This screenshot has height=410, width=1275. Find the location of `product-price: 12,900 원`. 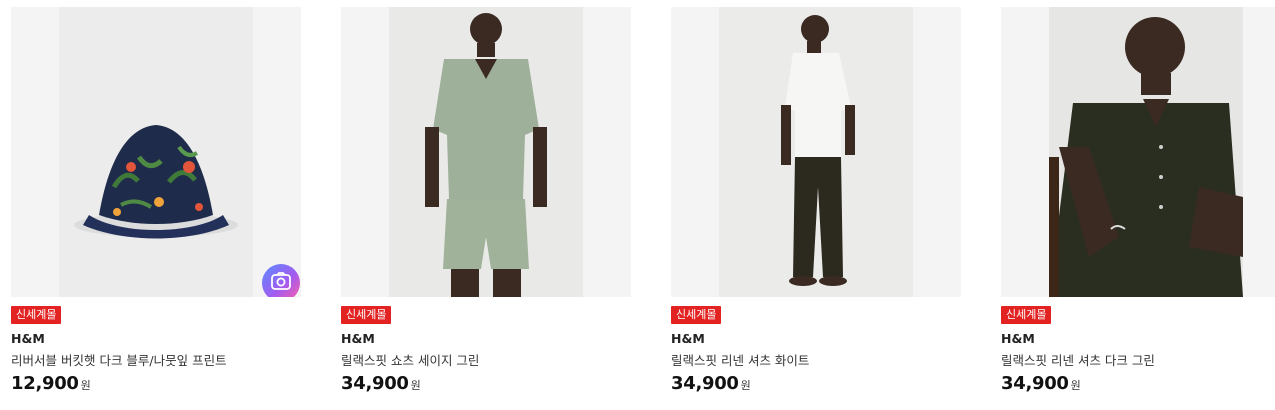

product-price: 12,900 원 is located at coordinates (51, 383).